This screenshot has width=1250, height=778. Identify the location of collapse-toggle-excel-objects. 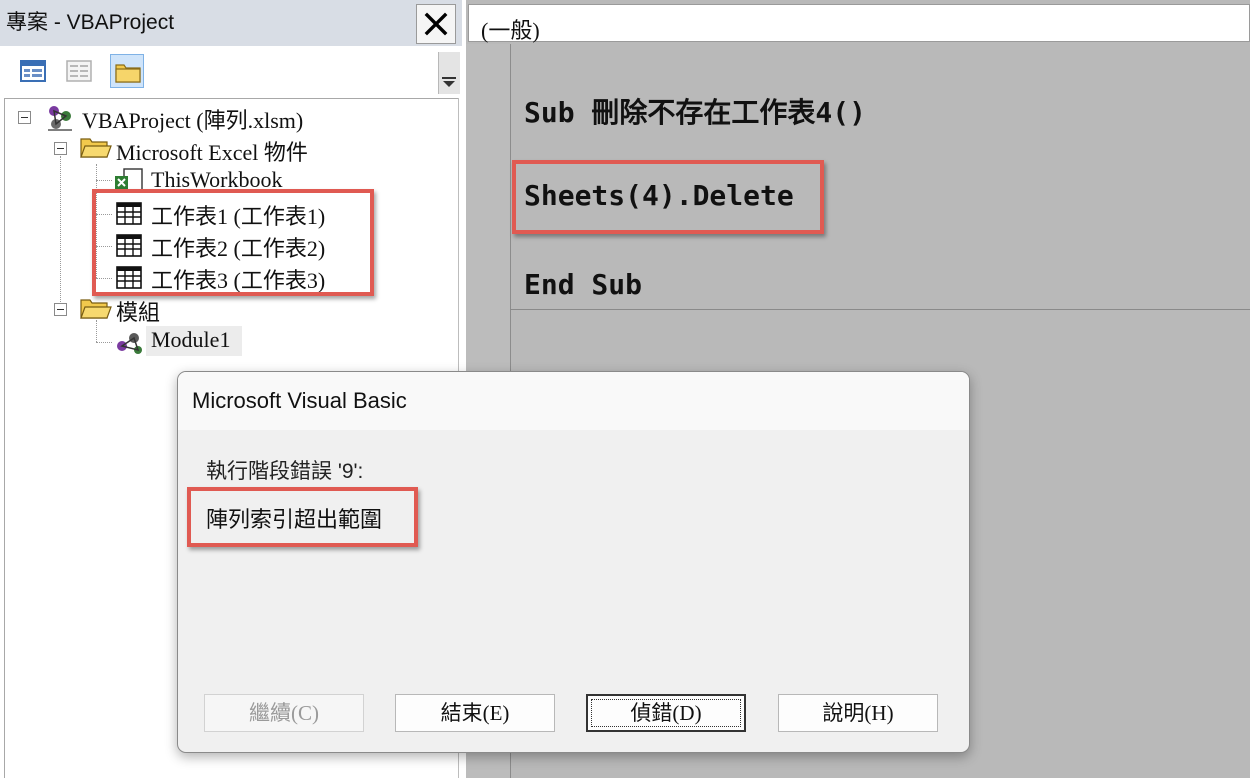
(60, 148).